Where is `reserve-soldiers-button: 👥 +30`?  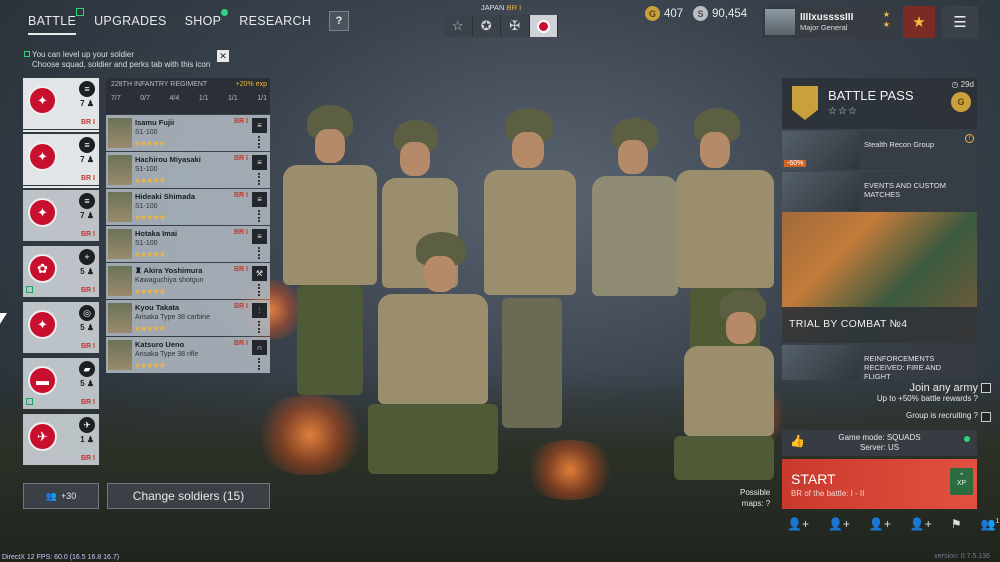
reserve-soldiers-button: 👥 +30 is located at coordinates (61, 496).